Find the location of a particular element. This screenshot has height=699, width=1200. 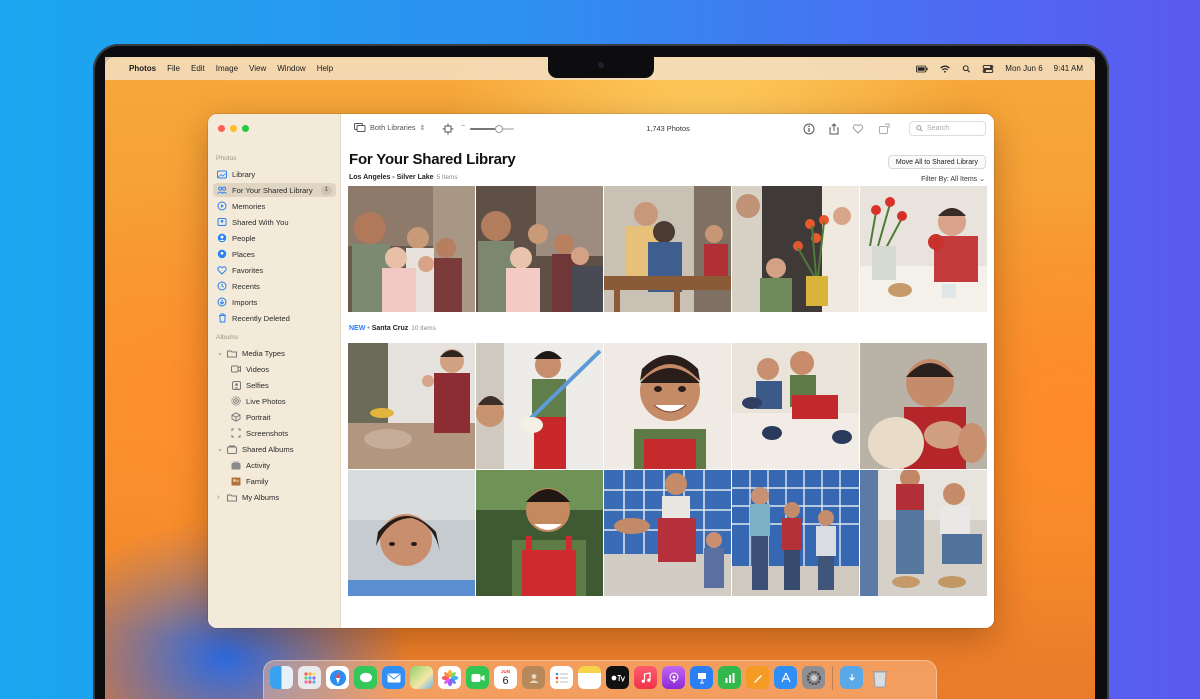

sidebar-item-label: Library is located at coordinates (244, 174).